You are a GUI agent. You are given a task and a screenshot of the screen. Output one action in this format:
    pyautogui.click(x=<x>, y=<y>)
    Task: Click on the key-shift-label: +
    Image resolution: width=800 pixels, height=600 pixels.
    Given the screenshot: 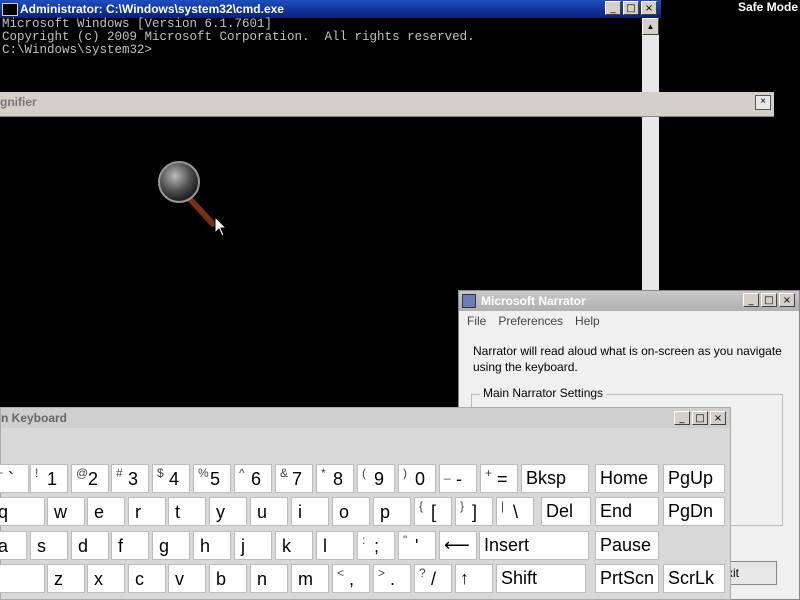 What is the action you would take?
    pyautogui.click(x=489, y=473)
    